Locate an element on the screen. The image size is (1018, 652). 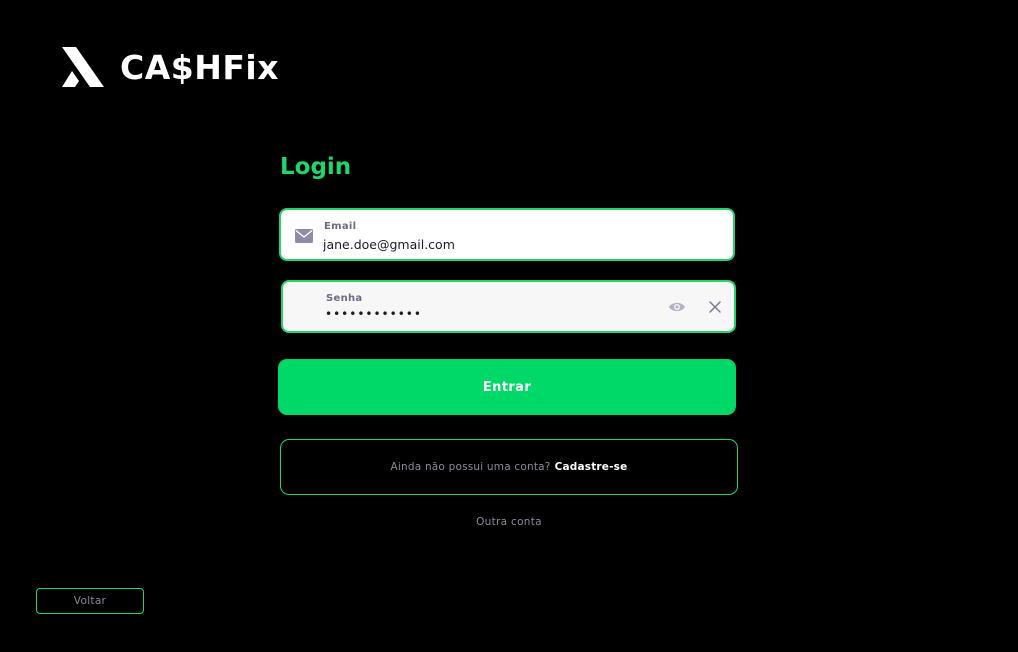
brand-logo: CA$HFix is located at coordinates (170, 67).